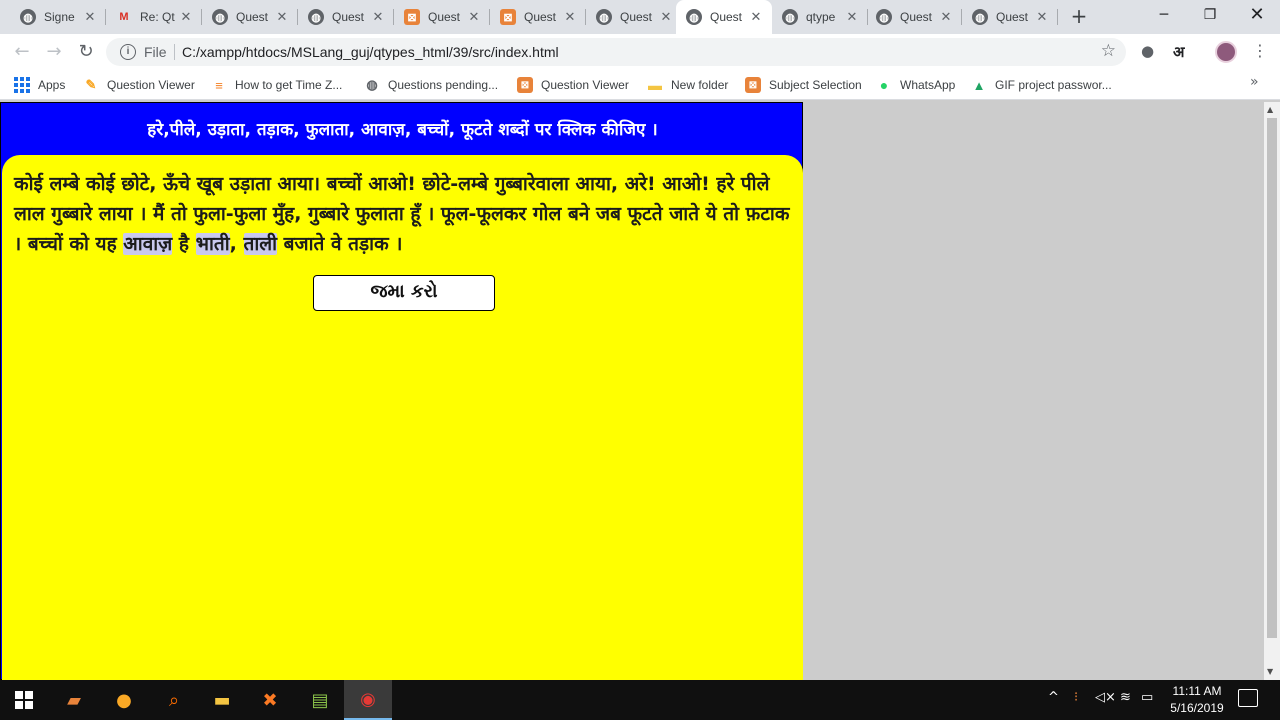 The width and height of the screenshot is (1280, 720). I want to click on tab-4: ◍ Quest ✕, so click(346, 17).